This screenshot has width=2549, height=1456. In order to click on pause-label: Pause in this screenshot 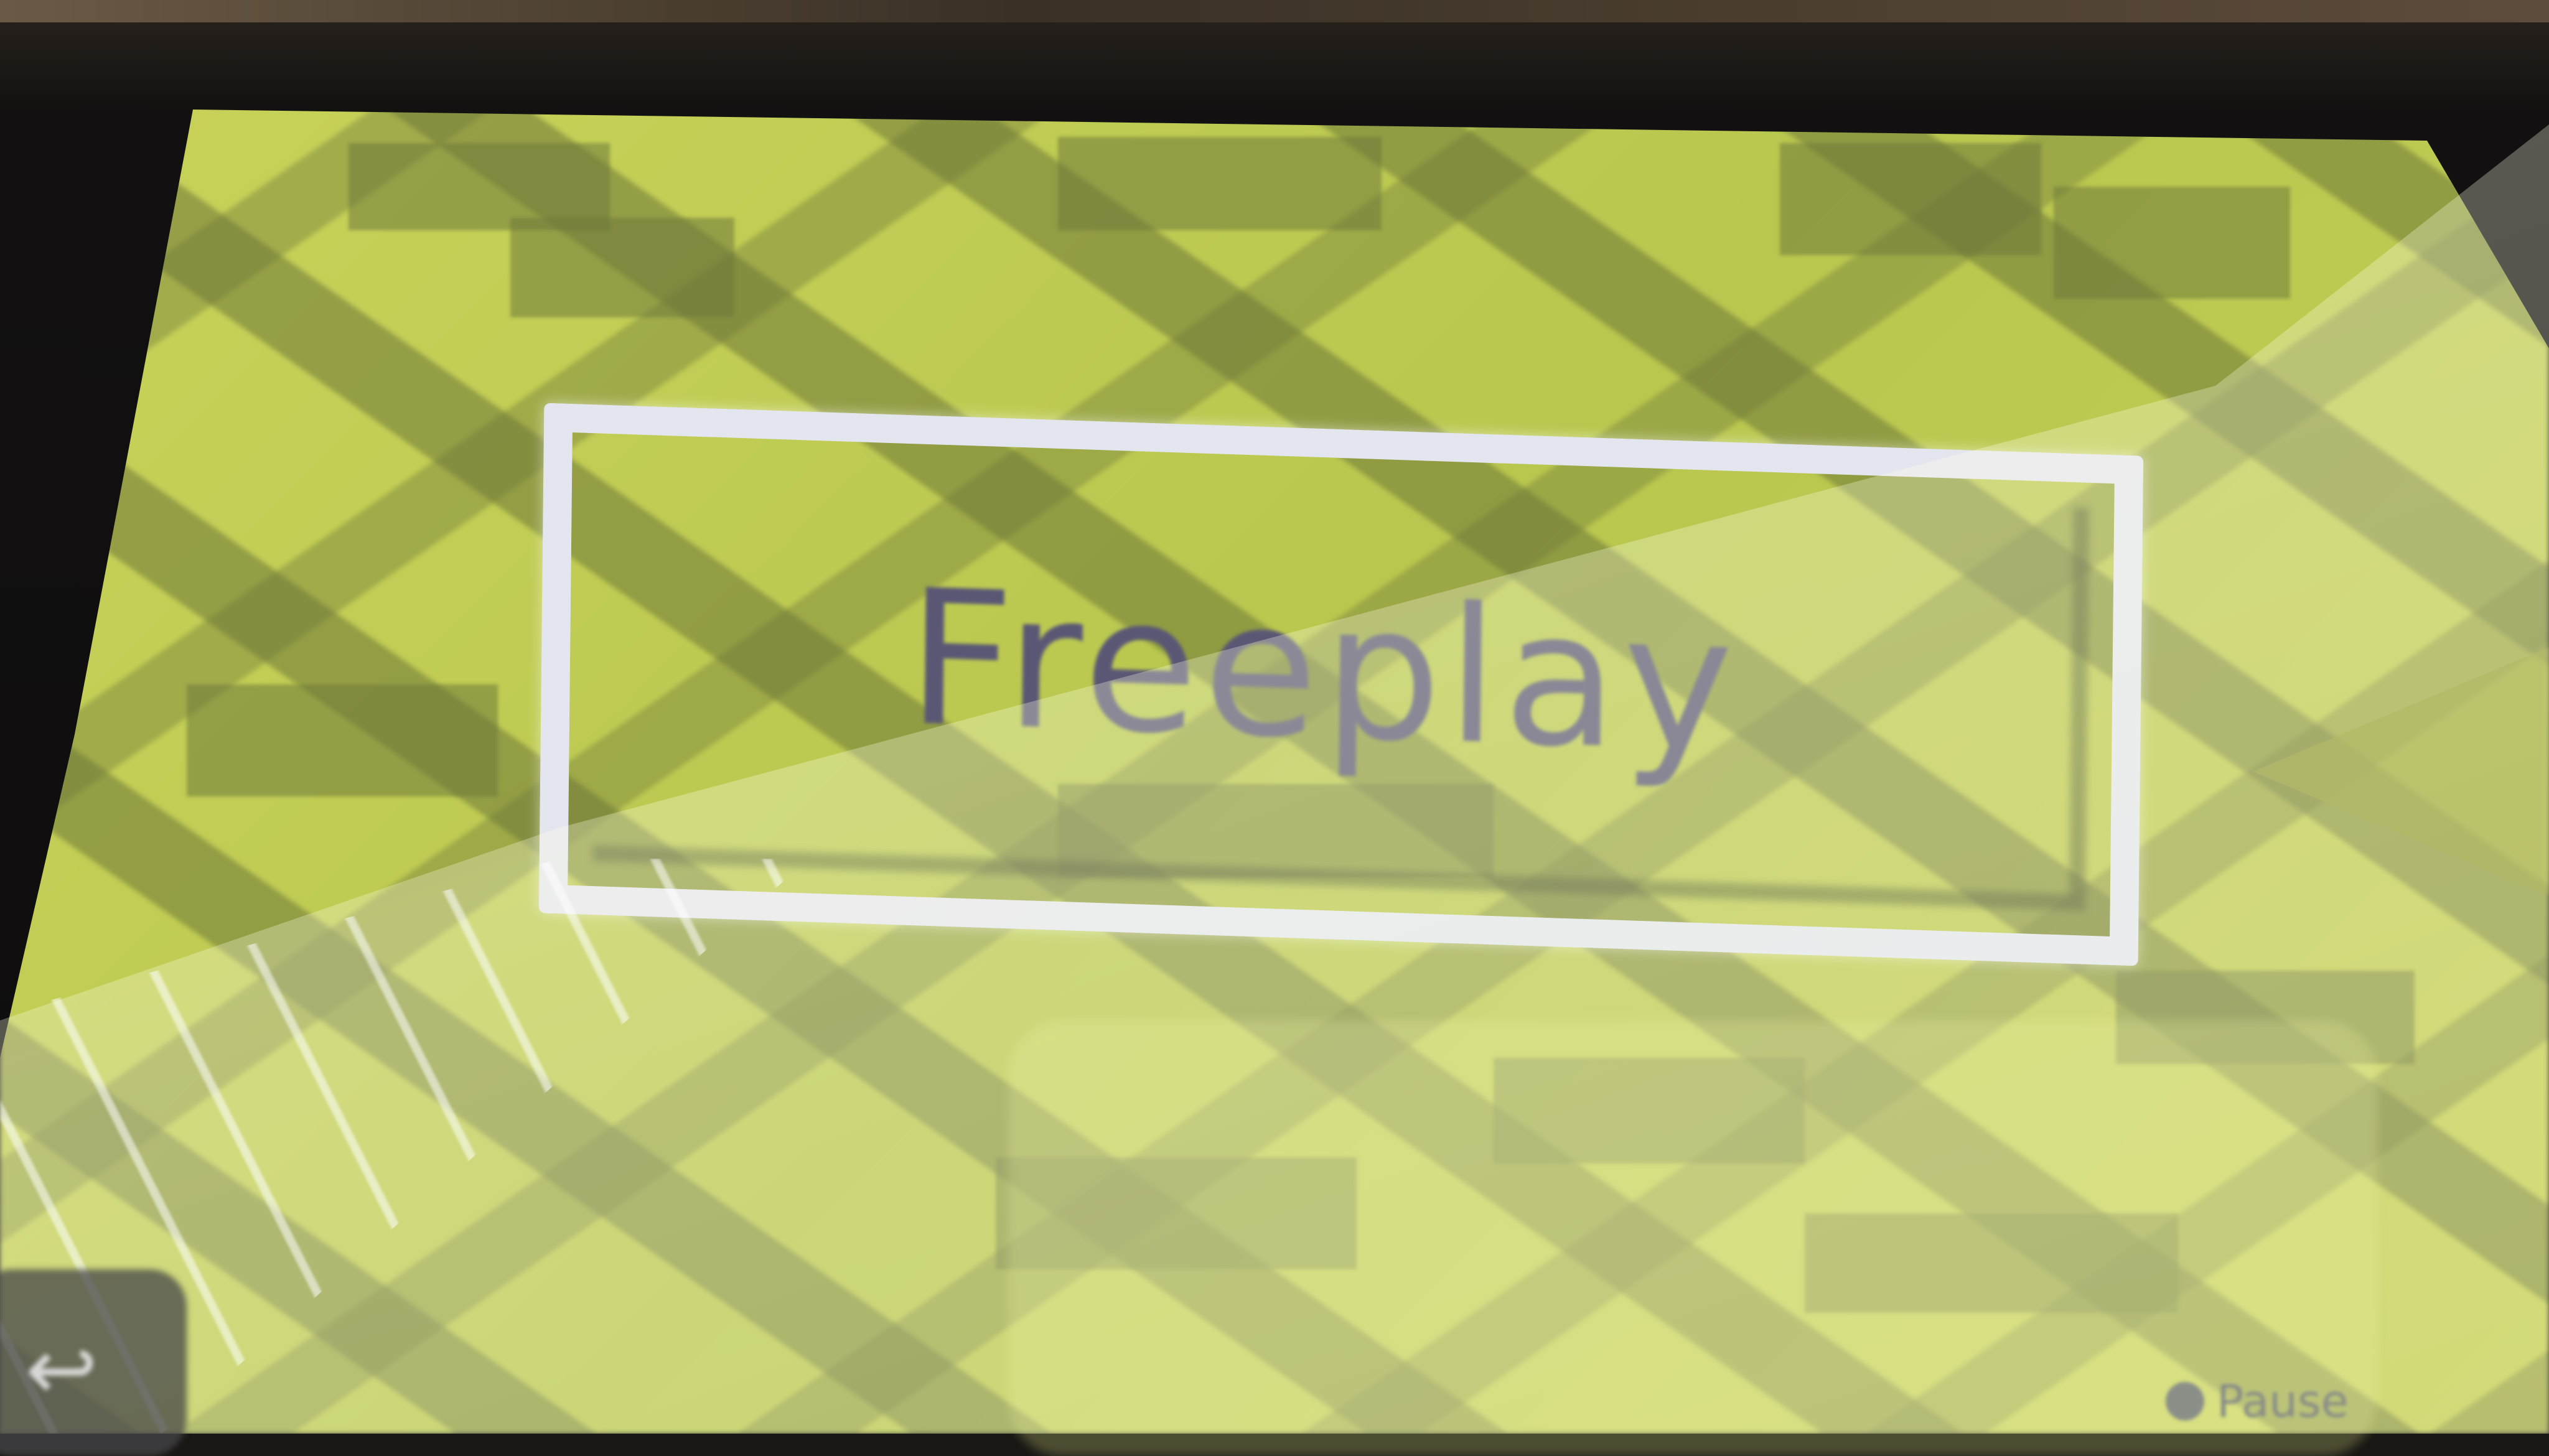, I will do `click(2283, 1401)`.